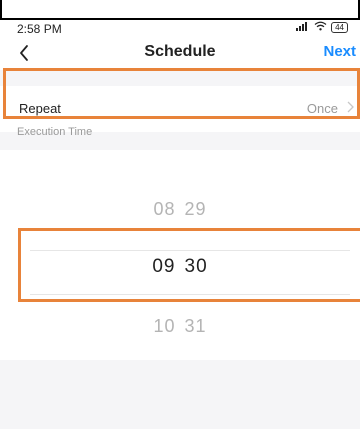 This screenshot has height=429, width=360. What do you see at coordinates (164, 266) in the screenshot?
I see `picker-hour: 09` at bounding box center [164, 266].